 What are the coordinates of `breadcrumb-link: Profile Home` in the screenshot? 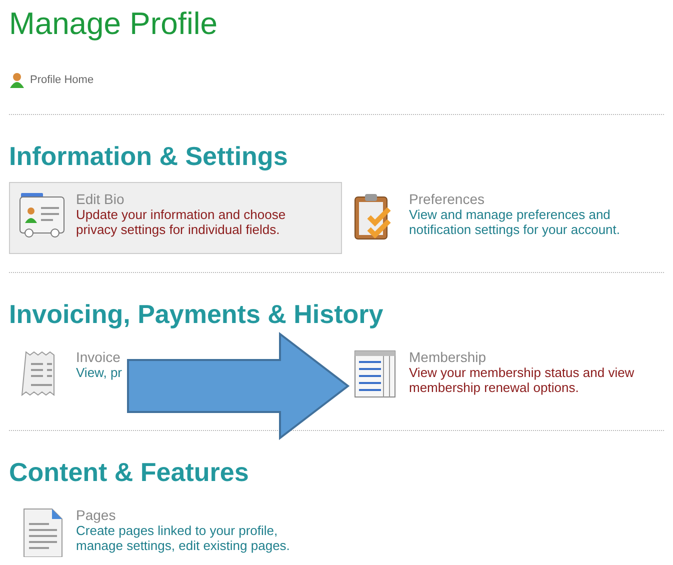 It's located at (62, 80).